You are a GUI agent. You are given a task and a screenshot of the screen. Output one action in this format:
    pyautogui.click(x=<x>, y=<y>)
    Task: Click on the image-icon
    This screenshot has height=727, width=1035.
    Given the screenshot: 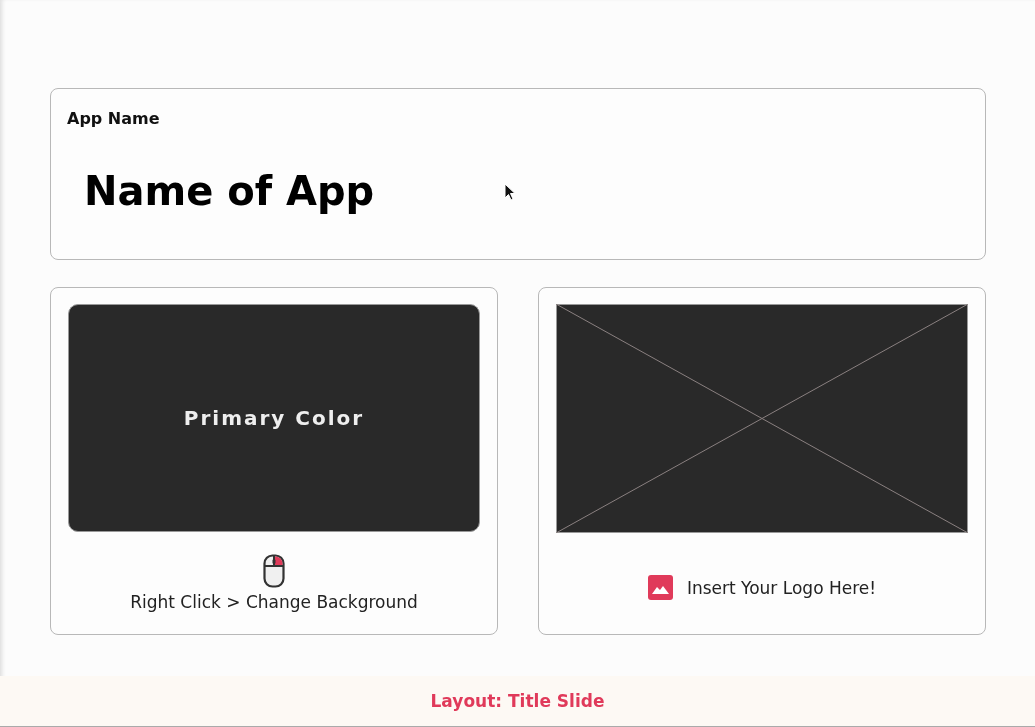 What is the action you would take?
    pyautogui.click(x=660, y=587)
    